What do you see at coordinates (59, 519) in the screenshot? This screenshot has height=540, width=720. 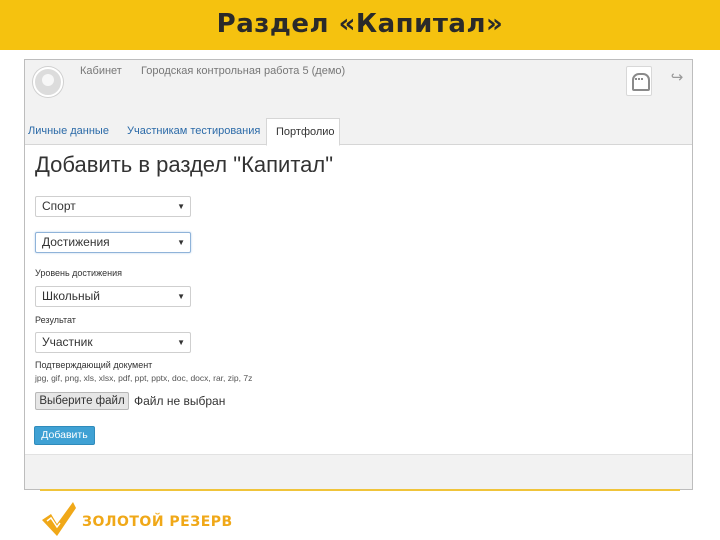 I see `brand-logo-icon` at bounding box center [59, 519].